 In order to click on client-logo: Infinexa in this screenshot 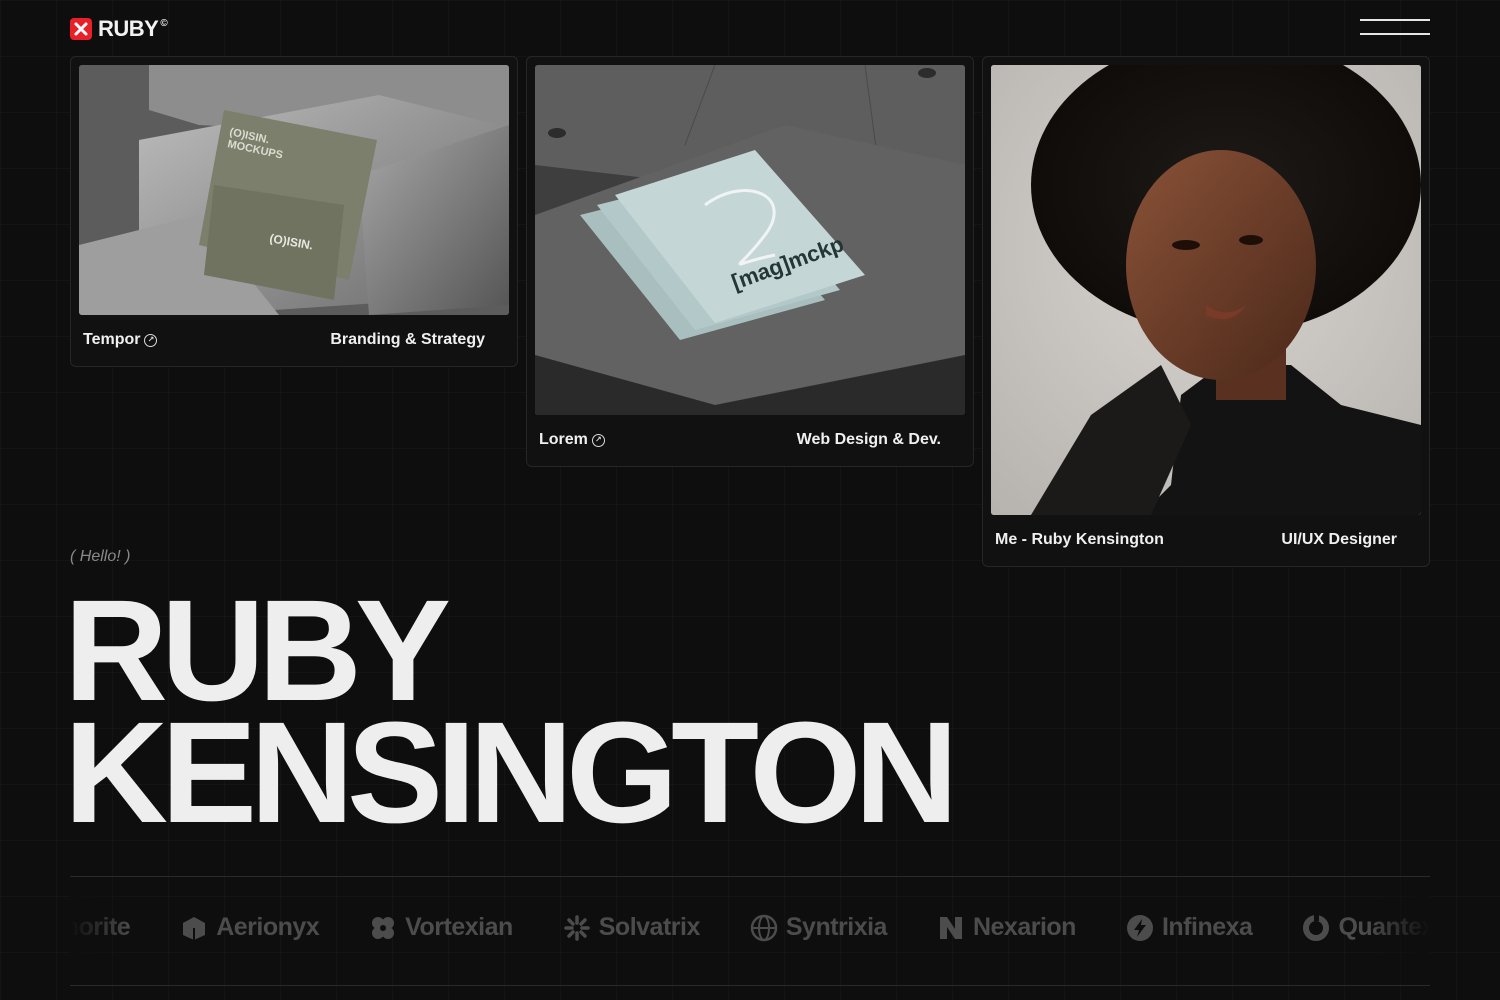, I will do `click(1189, 927)`.